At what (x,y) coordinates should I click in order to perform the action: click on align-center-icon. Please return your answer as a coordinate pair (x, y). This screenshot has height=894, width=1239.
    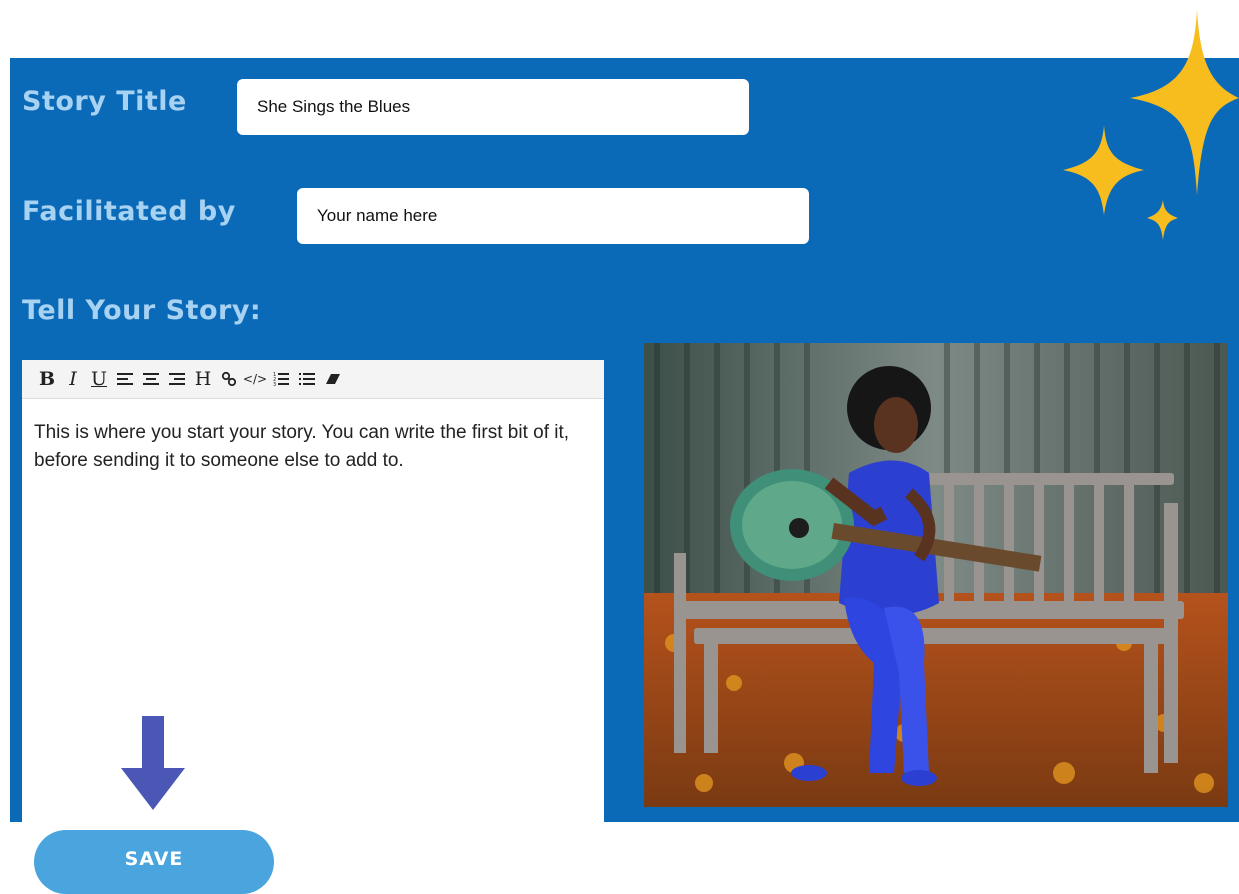
    Looking at the image, I should click on (151, 379).